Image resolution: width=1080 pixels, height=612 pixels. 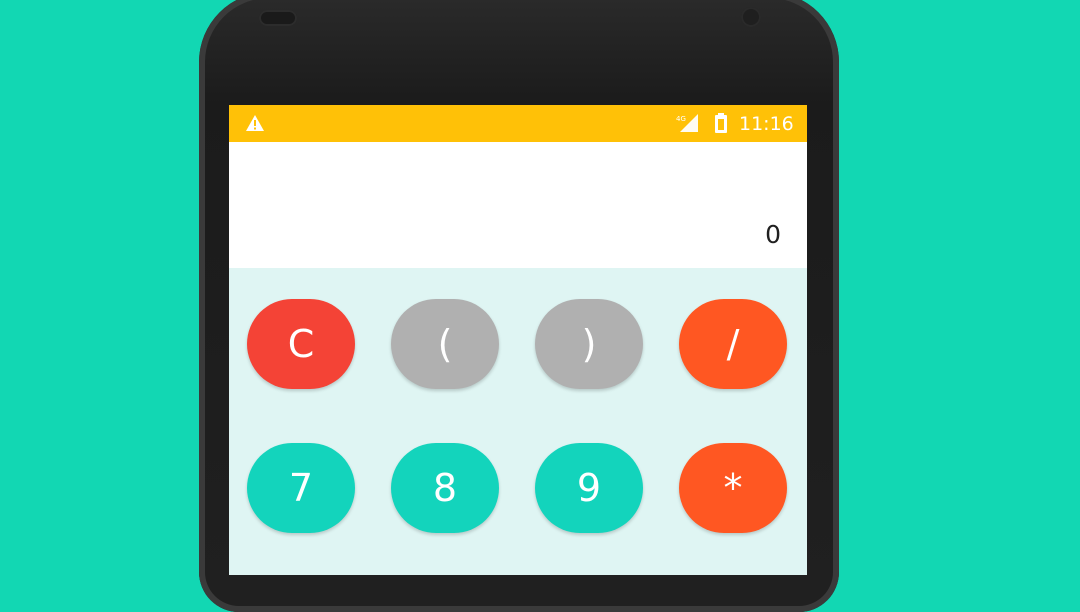 I want to click on svg-text: 4G, so click(x=681, y=119).